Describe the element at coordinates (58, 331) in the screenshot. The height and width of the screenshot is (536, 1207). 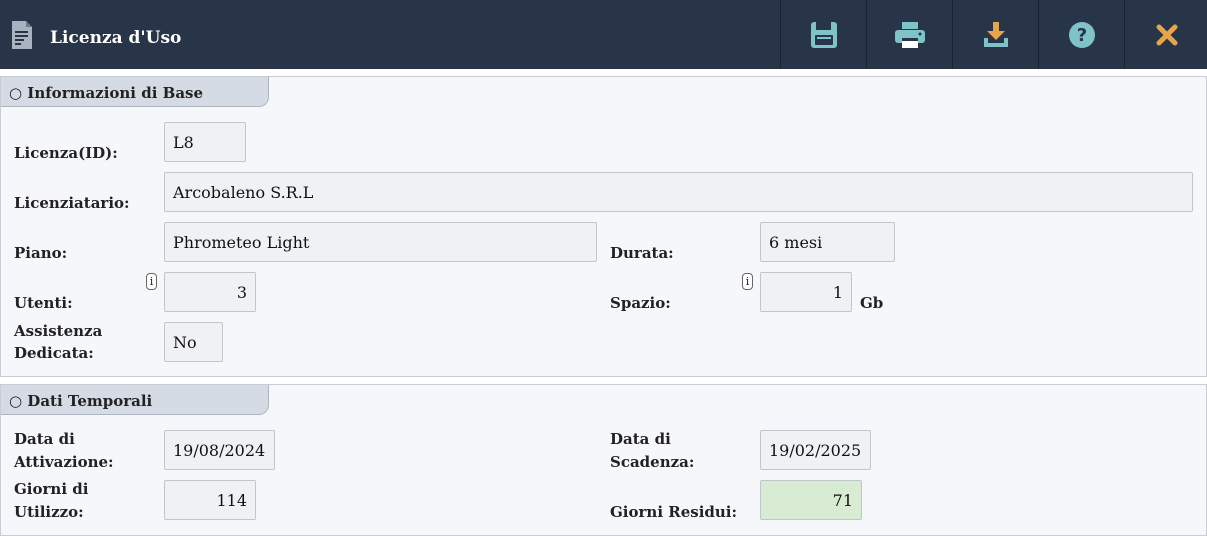
I see `assistenza-label-line1: Assistenza` at that location.